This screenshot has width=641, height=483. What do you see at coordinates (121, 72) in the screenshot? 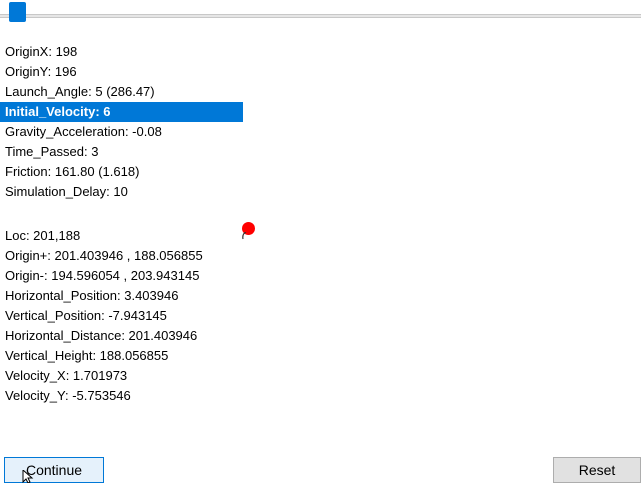
I see `parameter-origin-y: OriginY: 196` at bounding box center [121, 72].